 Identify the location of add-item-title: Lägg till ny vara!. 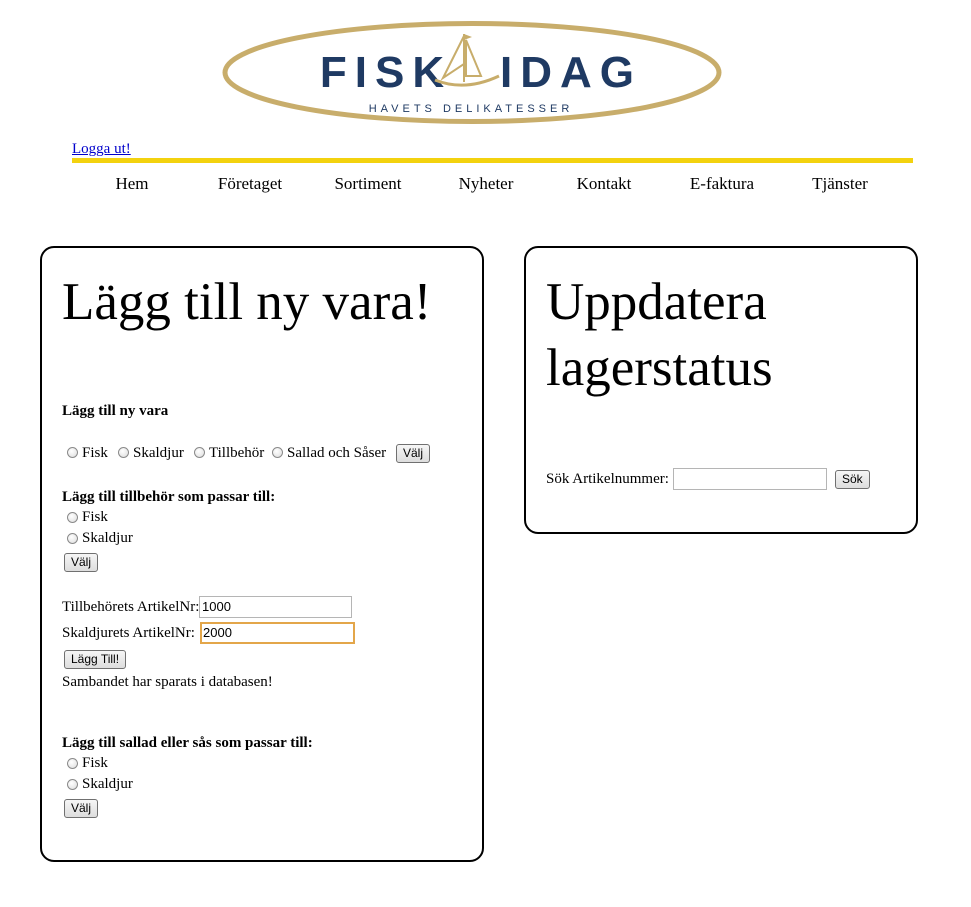
(247, 302).